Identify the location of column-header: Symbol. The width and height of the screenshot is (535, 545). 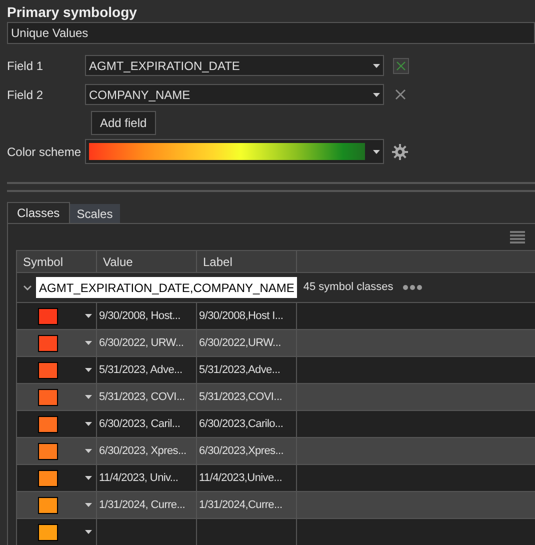
(57, 261).